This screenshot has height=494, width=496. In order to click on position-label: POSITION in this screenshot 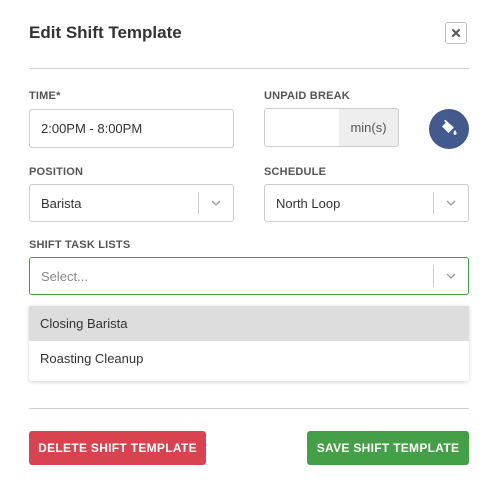, I will do `click(56, 172)`.